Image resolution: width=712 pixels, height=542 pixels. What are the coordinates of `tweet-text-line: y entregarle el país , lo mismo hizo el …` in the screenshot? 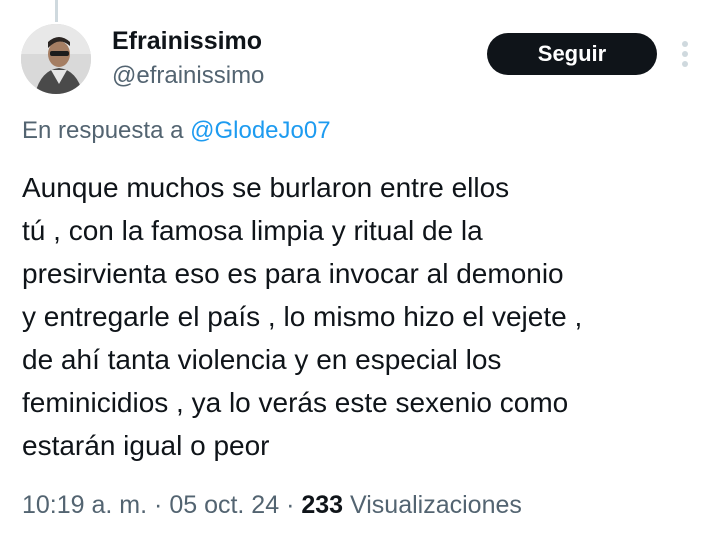 It's located at (302, 316).